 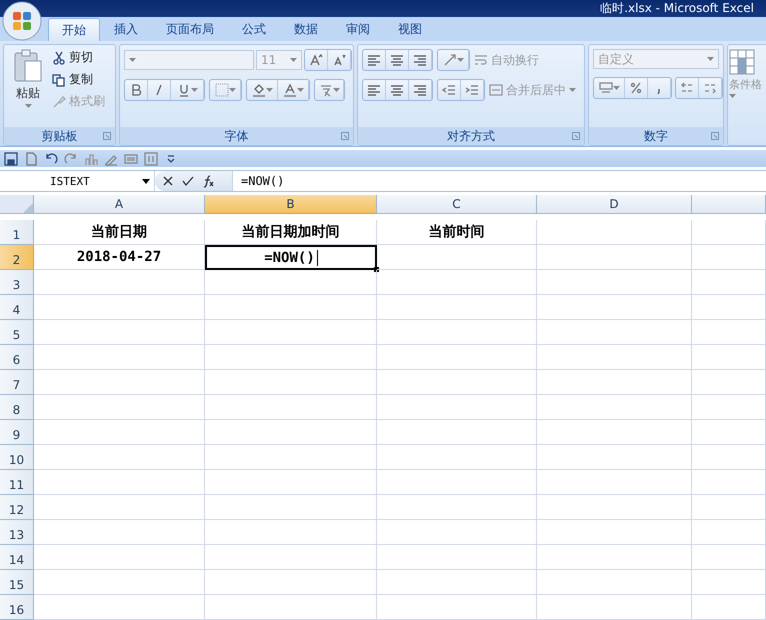 What do you see at coordinates (17, 257) in the screenshot?
I see `row-header: 2` at bounding box center [17, 257].